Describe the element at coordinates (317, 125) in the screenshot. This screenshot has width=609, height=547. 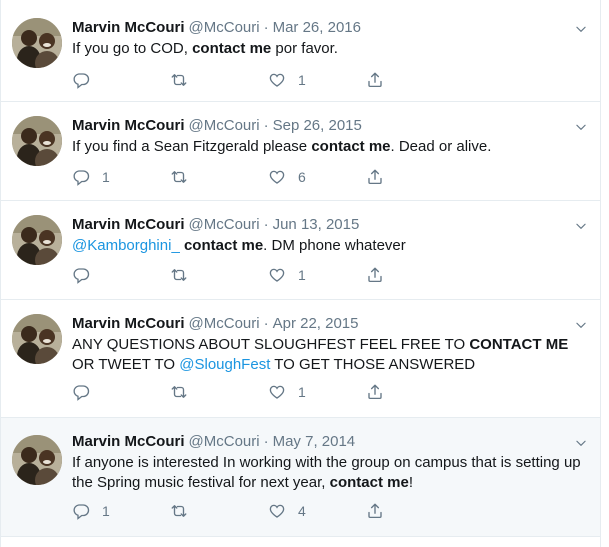
I see `tweet-date: Sep 26, 2015` at that location.